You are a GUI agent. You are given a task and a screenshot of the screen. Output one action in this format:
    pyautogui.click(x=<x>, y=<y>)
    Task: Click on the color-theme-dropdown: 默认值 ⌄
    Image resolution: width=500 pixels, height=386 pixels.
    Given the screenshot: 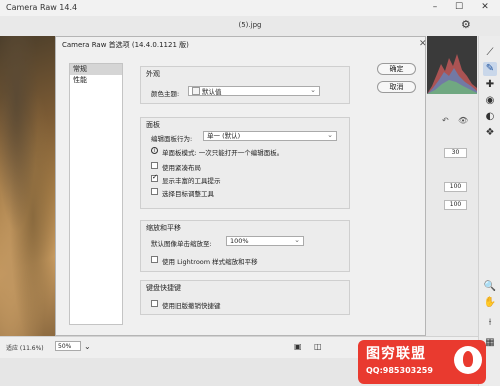 What is the action you would take?
    pyautogui.click(x=254, y=91)
    